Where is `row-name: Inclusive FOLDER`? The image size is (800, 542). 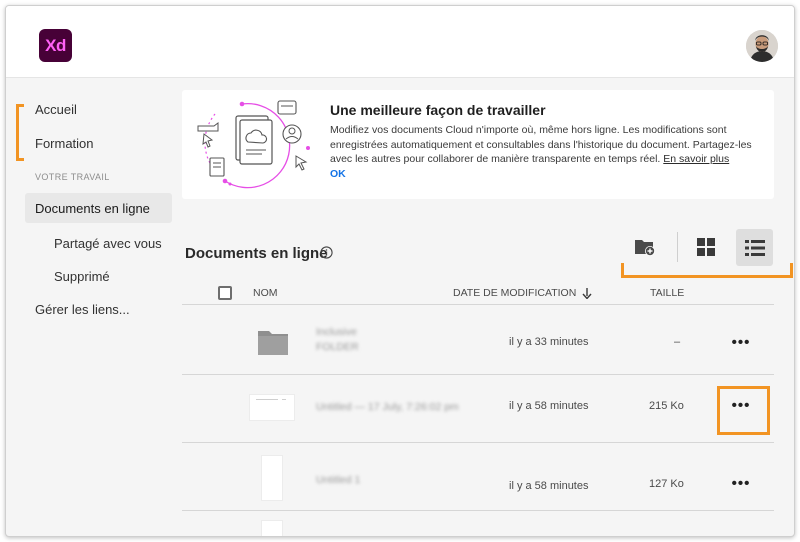 row-name: Inclusive FOLDER is located at coordinates (356, 340).